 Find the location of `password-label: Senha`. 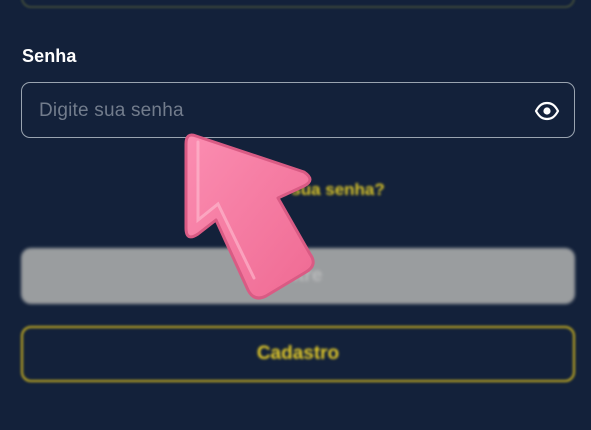

password-label: Senha is located at coordinates (49, 56).